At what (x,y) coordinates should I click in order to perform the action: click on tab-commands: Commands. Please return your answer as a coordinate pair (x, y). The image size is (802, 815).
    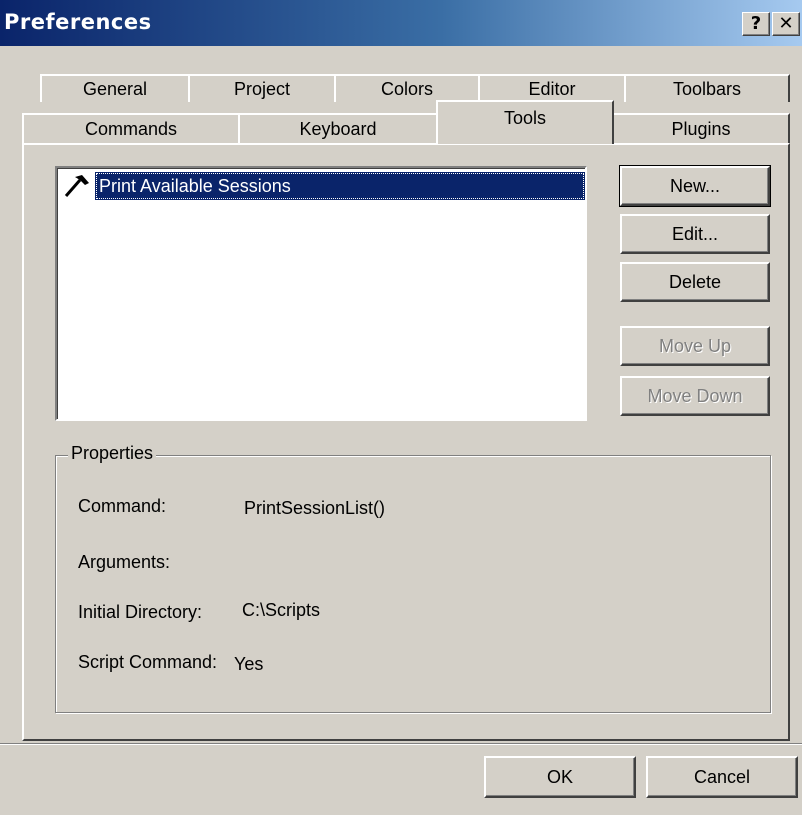
    Looking at the image, I should click on (131, 128).